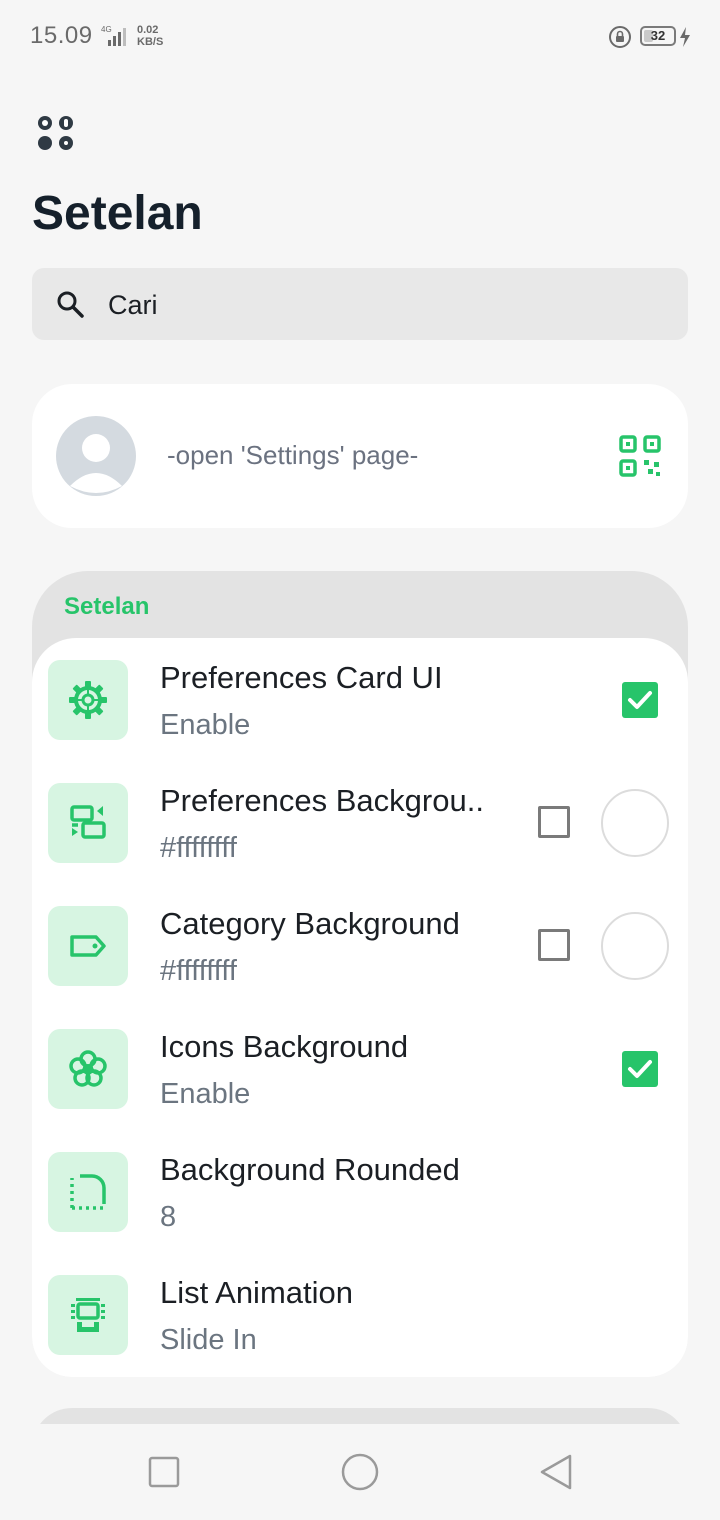 This screenshot has height=1520, width=720. I want to click on setting-title: Preferences Card UI, so click(301, 677).